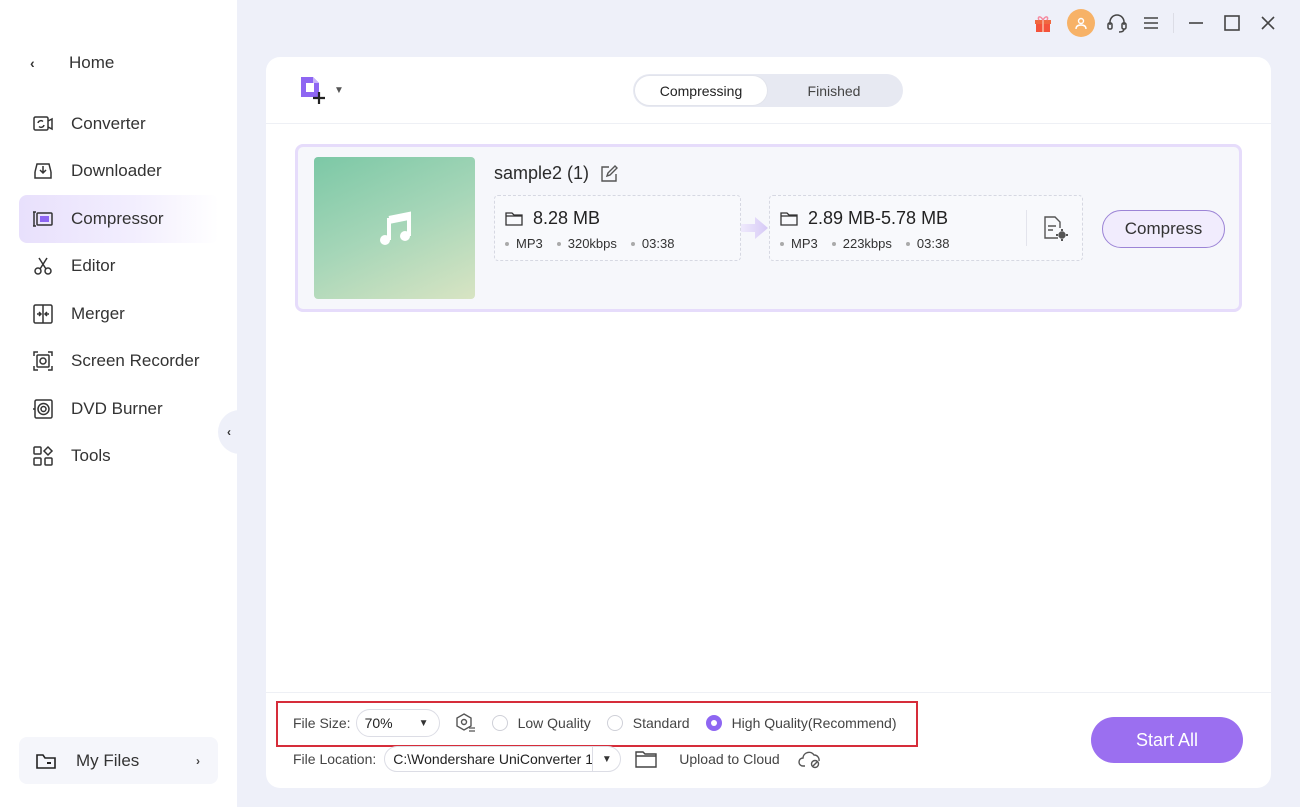 The height and width of the screenshot is (807, 1300). I want to click on headset-icon, so click(1117, 23).